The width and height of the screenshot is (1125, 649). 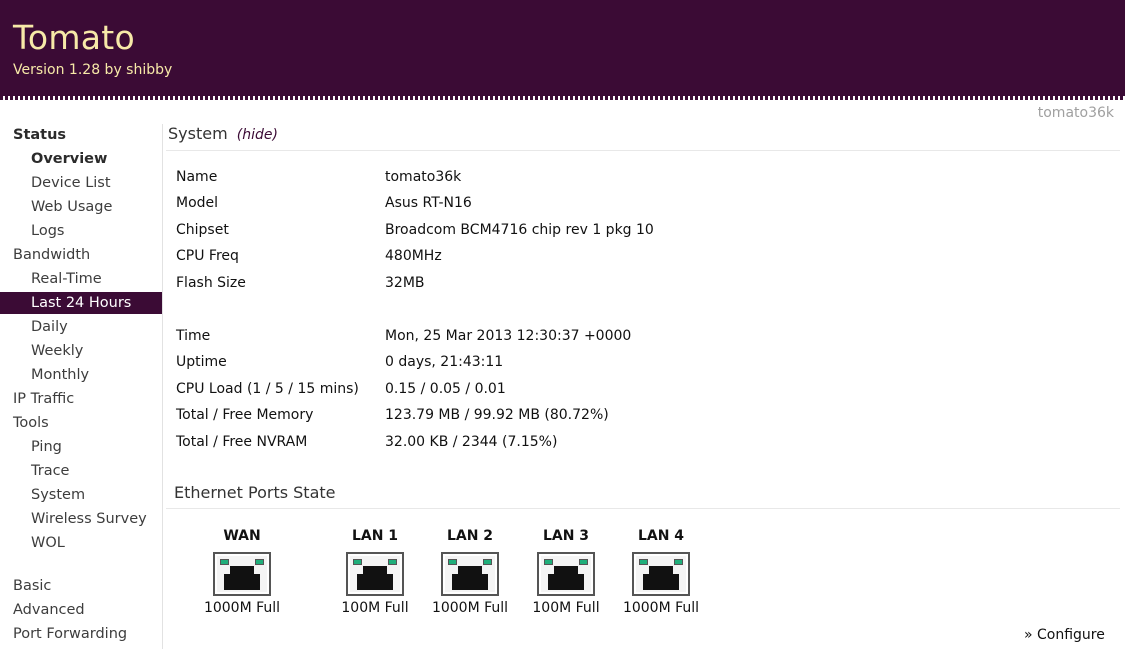 I want to click on port-lan-2: LAN 2 1000M Full, so click(x=470, y=571).